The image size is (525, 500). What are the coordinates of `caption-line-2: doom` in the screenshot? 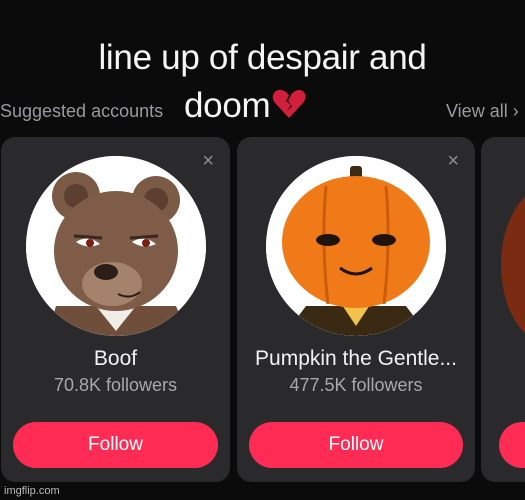 It's located at (245, 107).